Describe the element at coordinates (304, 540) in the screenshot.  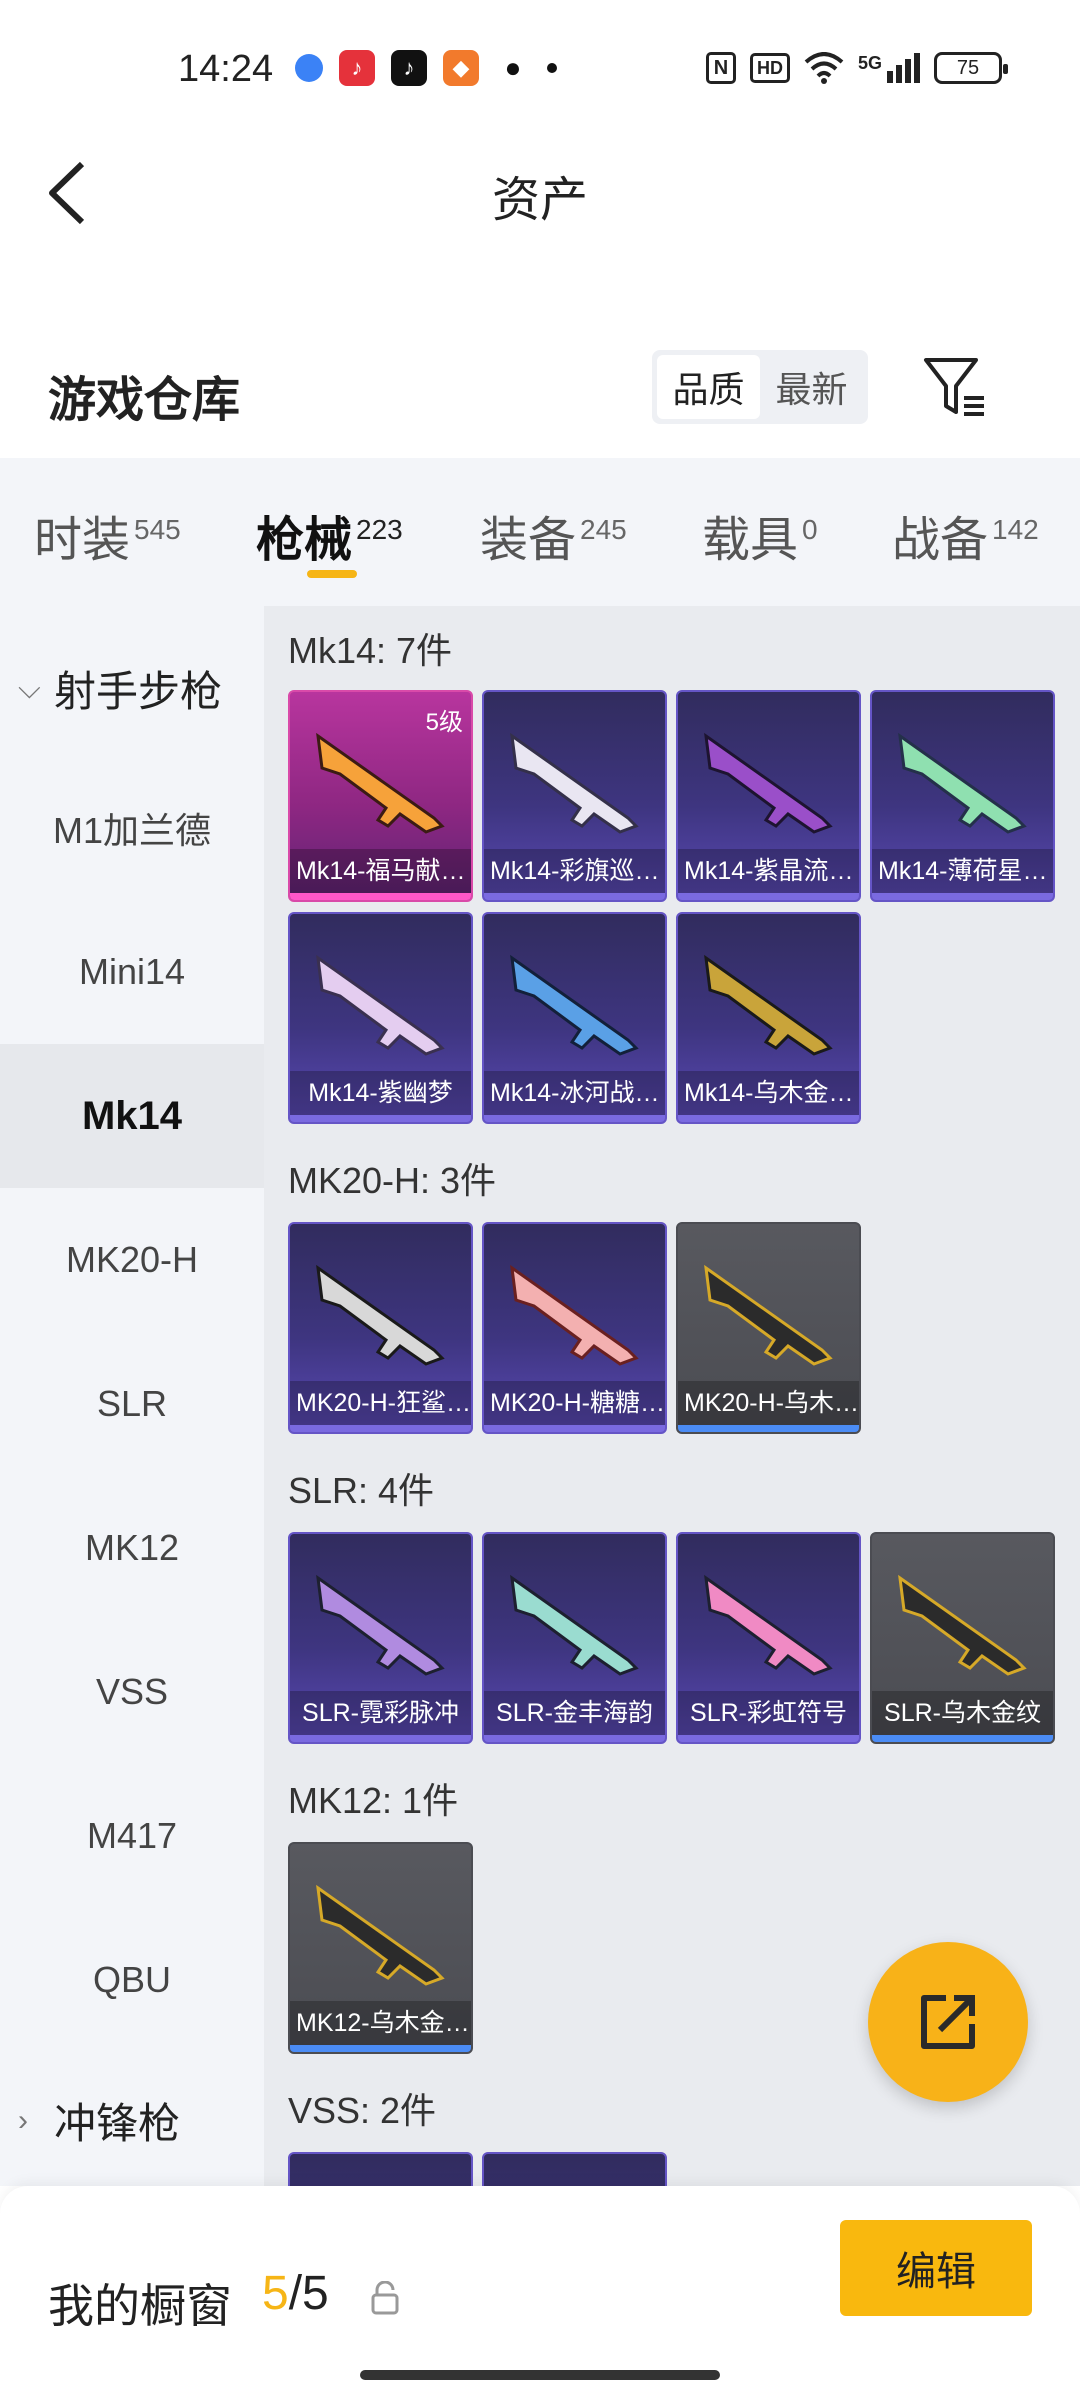
I see `tab-label: 枪械` at that location.